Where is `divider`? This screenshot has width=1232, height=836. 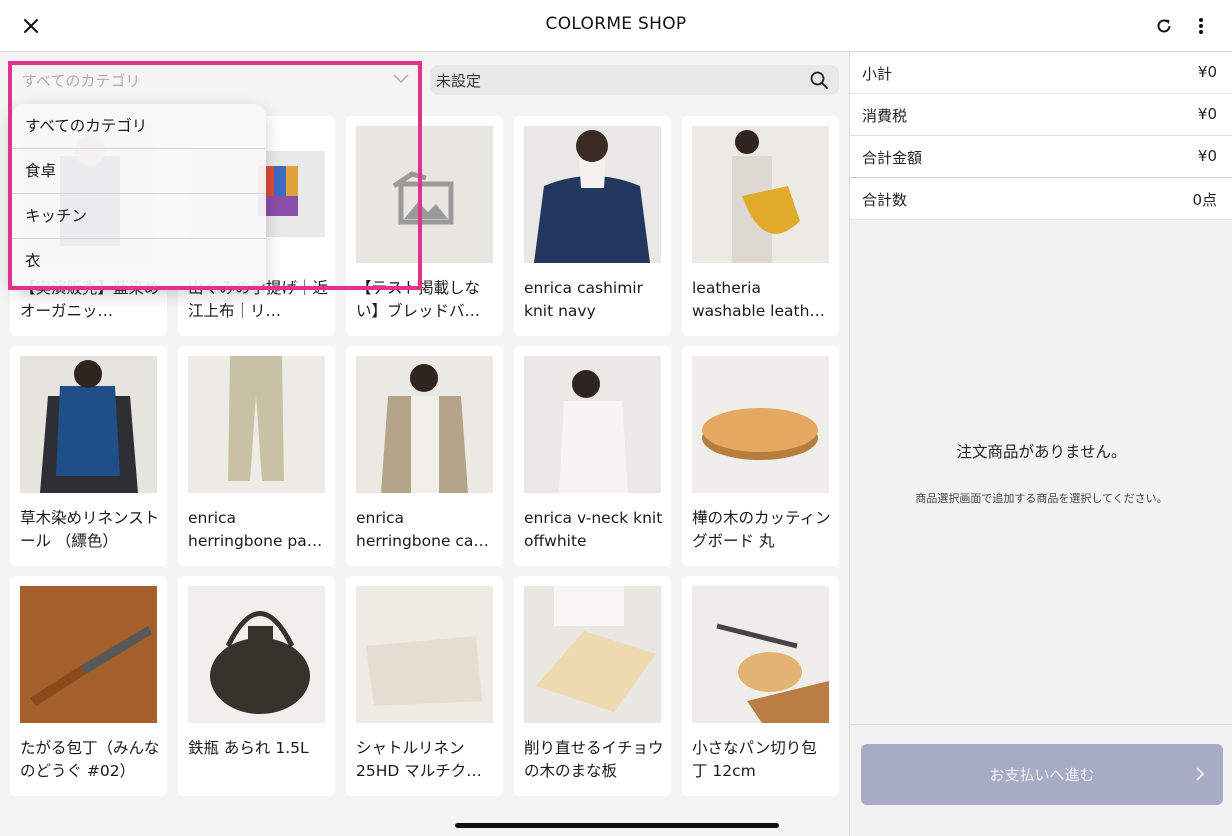
divider is located at coordinates (1041, 724).